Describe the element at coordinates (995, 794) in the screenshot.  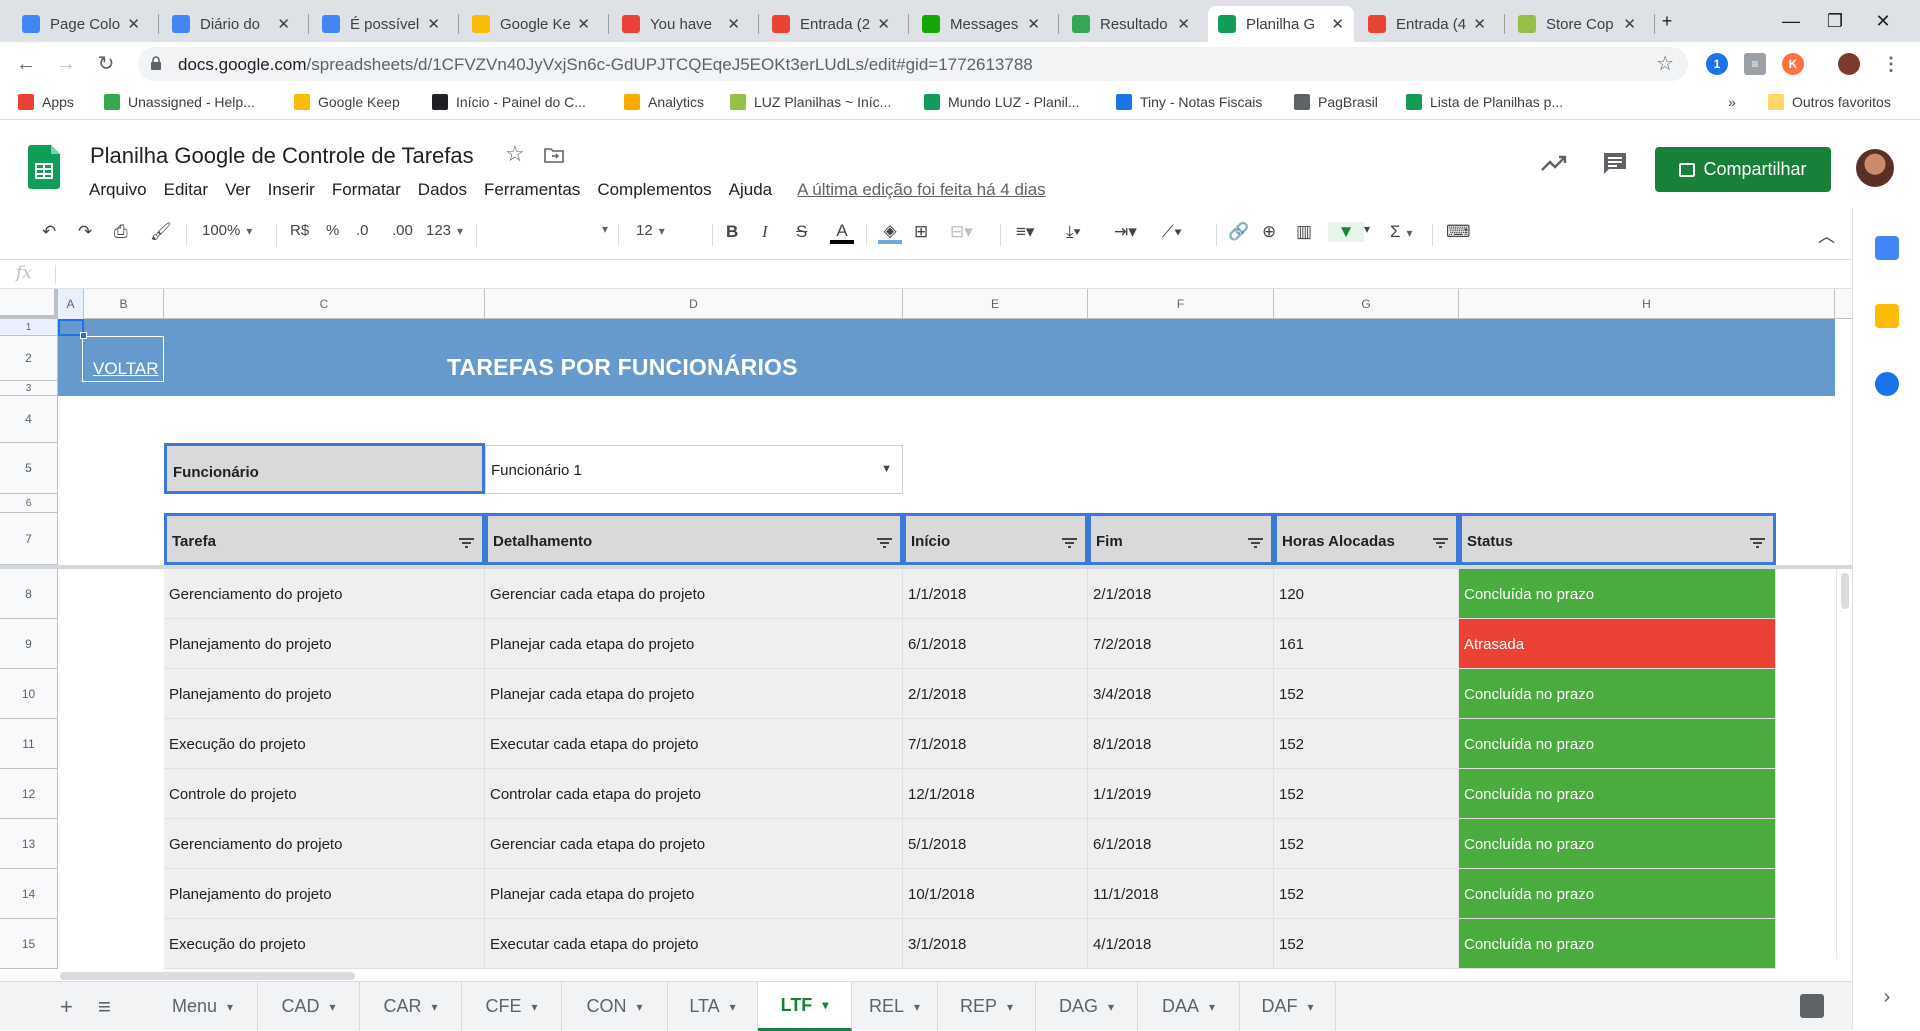
I see `table-cell: 12/1/2018` at that location.